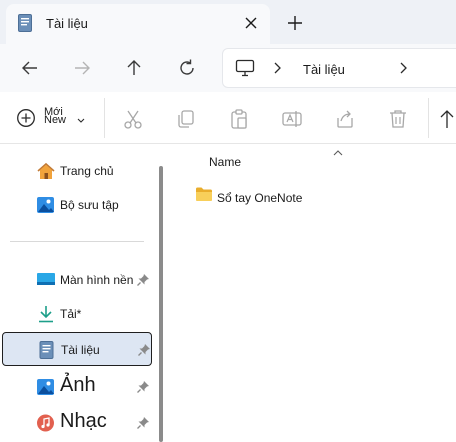  Describe the element at coordinates (46, 171) in the screenshot. I see `home-icon` at that location.